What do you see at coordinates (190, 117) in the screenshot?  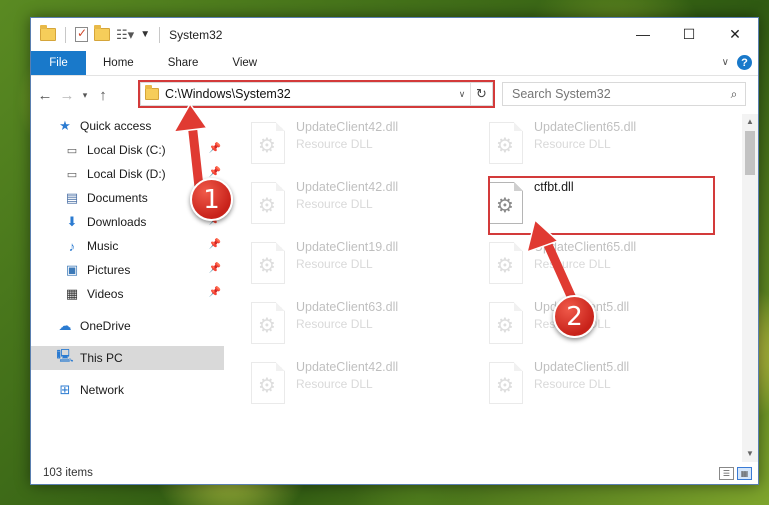 I see `arrow-1-head` at bounding box center [190, 117].